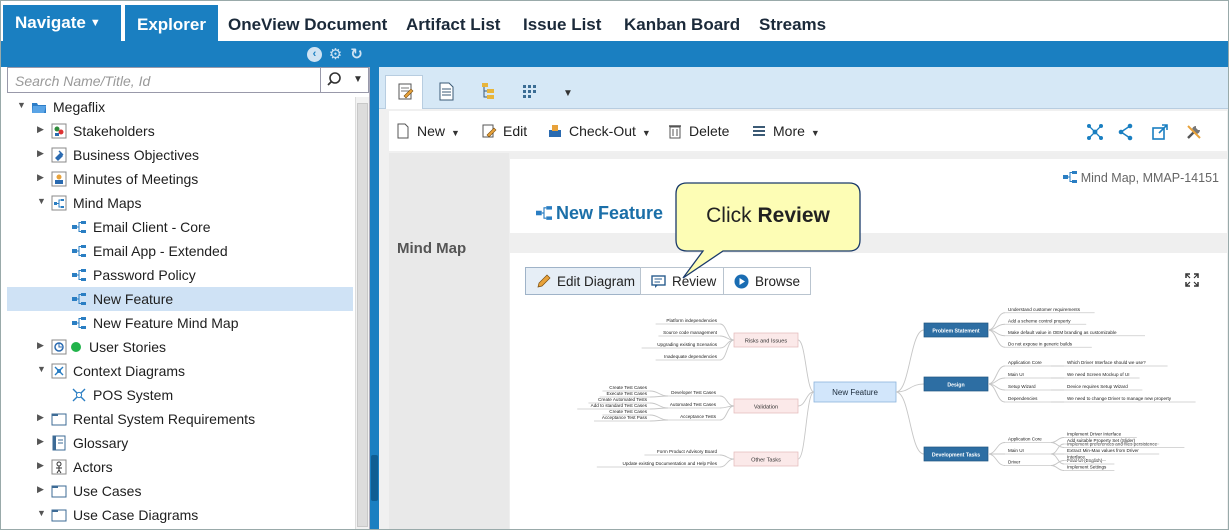  Describe the element at coordinates (623, 399) in the screenshot. I see `mind-map-leaf-label: Create Automated Tests` at that location.